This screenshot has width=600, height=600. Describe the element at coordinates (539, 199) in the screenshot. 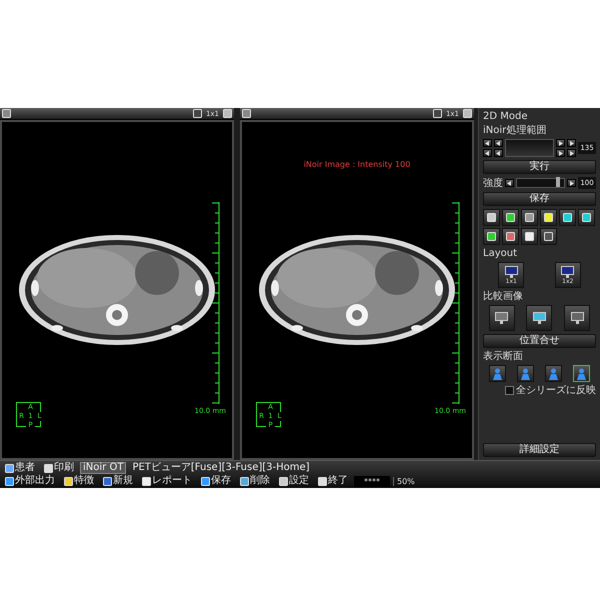

I see `save-button: 保存` at that location.